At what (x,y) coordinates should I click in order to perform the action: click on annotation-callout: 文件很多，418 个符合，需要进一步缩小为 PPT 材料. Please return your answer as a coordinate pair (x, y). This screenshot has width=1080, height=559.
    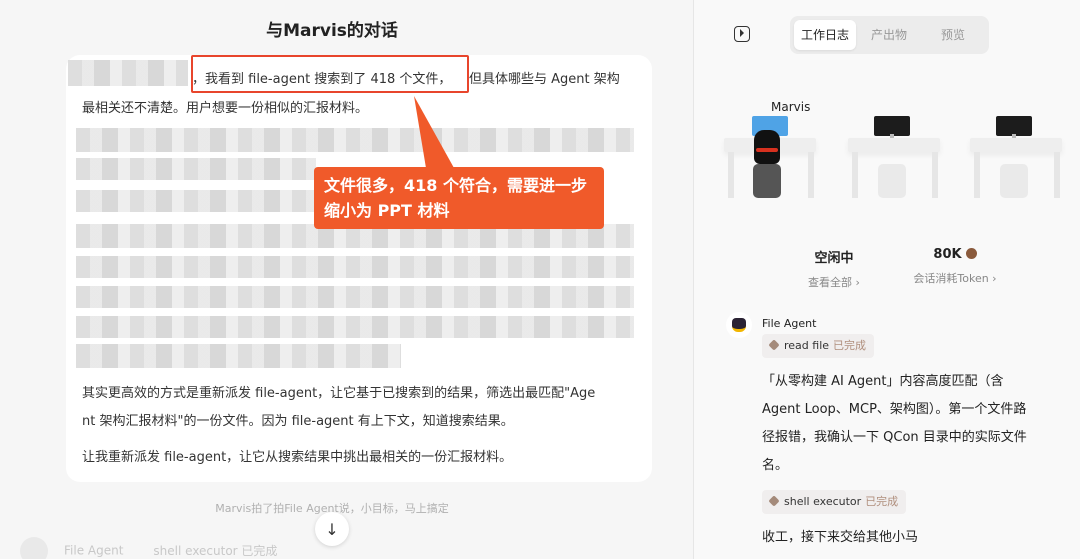
    Looking at the image, I should click on (459, 198).